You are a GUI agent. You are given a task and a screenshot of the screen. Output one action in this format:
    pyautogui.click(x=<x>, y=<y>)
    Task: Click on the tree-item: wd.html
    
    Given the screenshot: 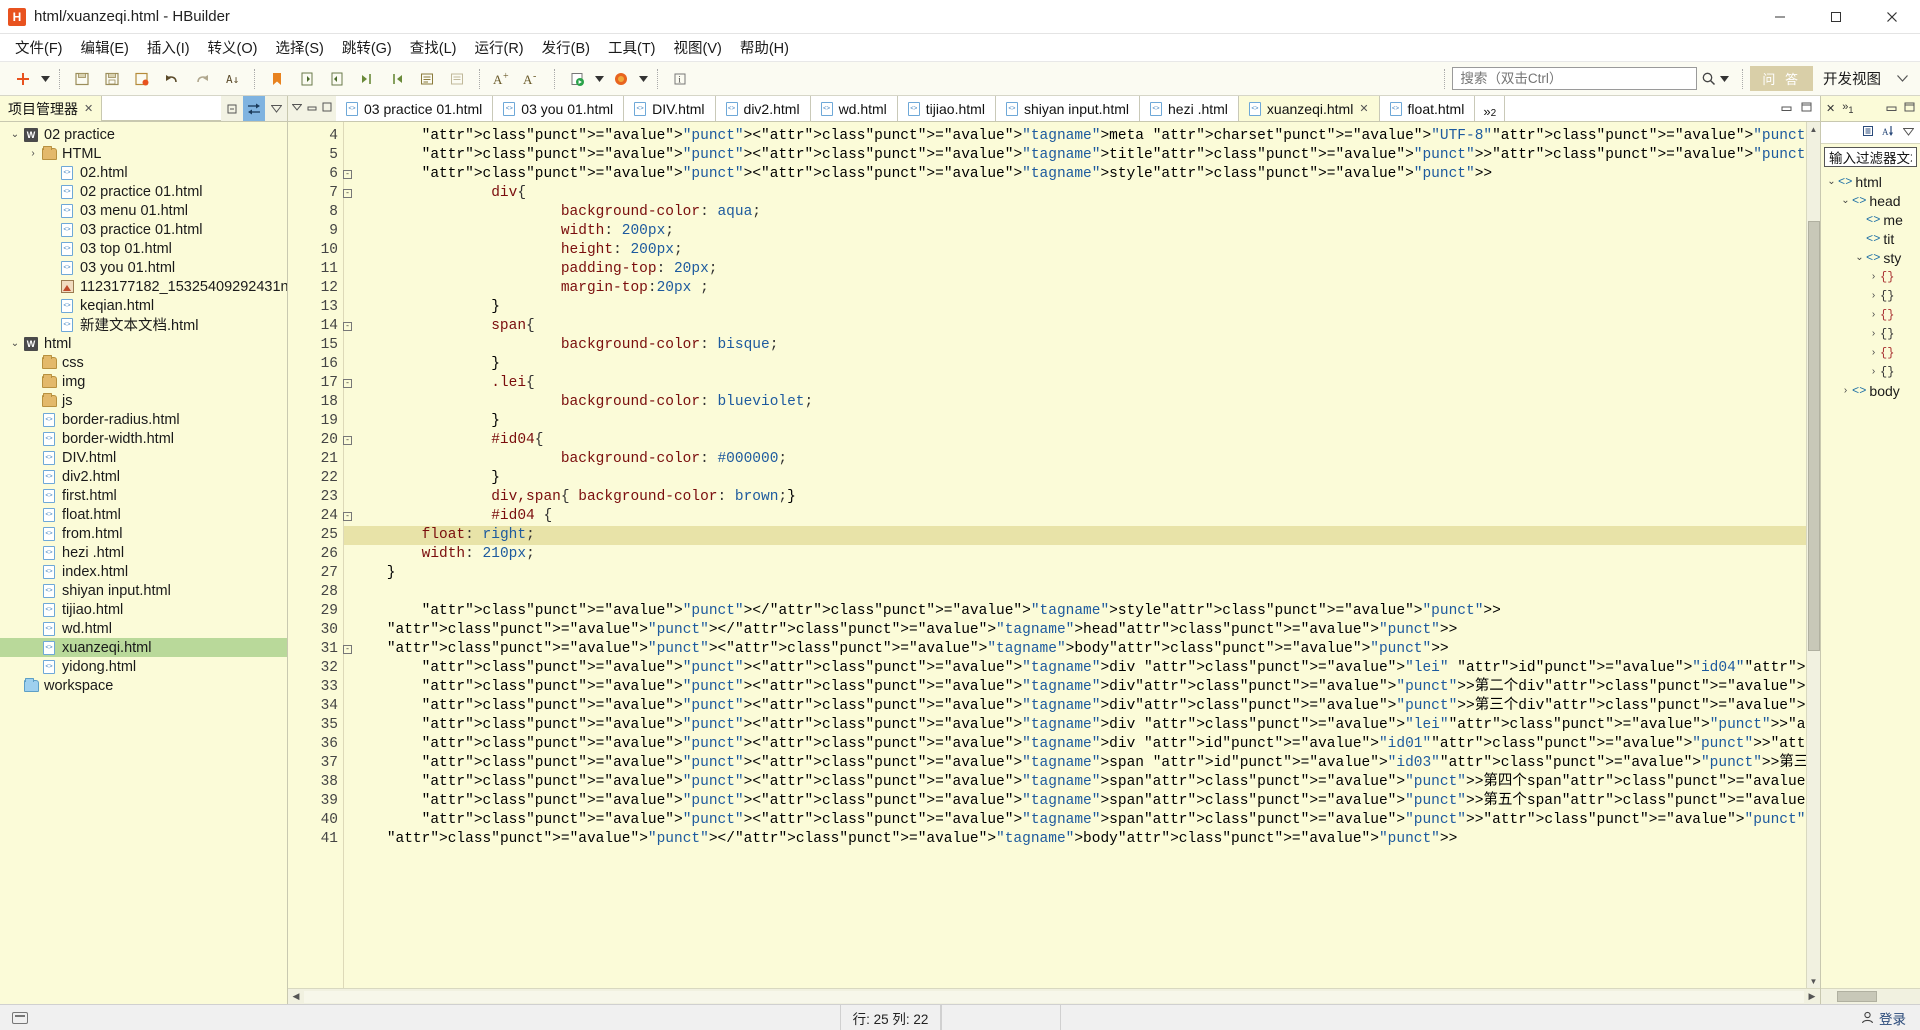 What is the action you would take?
    pyautogui.click(x=143, y=628)
    